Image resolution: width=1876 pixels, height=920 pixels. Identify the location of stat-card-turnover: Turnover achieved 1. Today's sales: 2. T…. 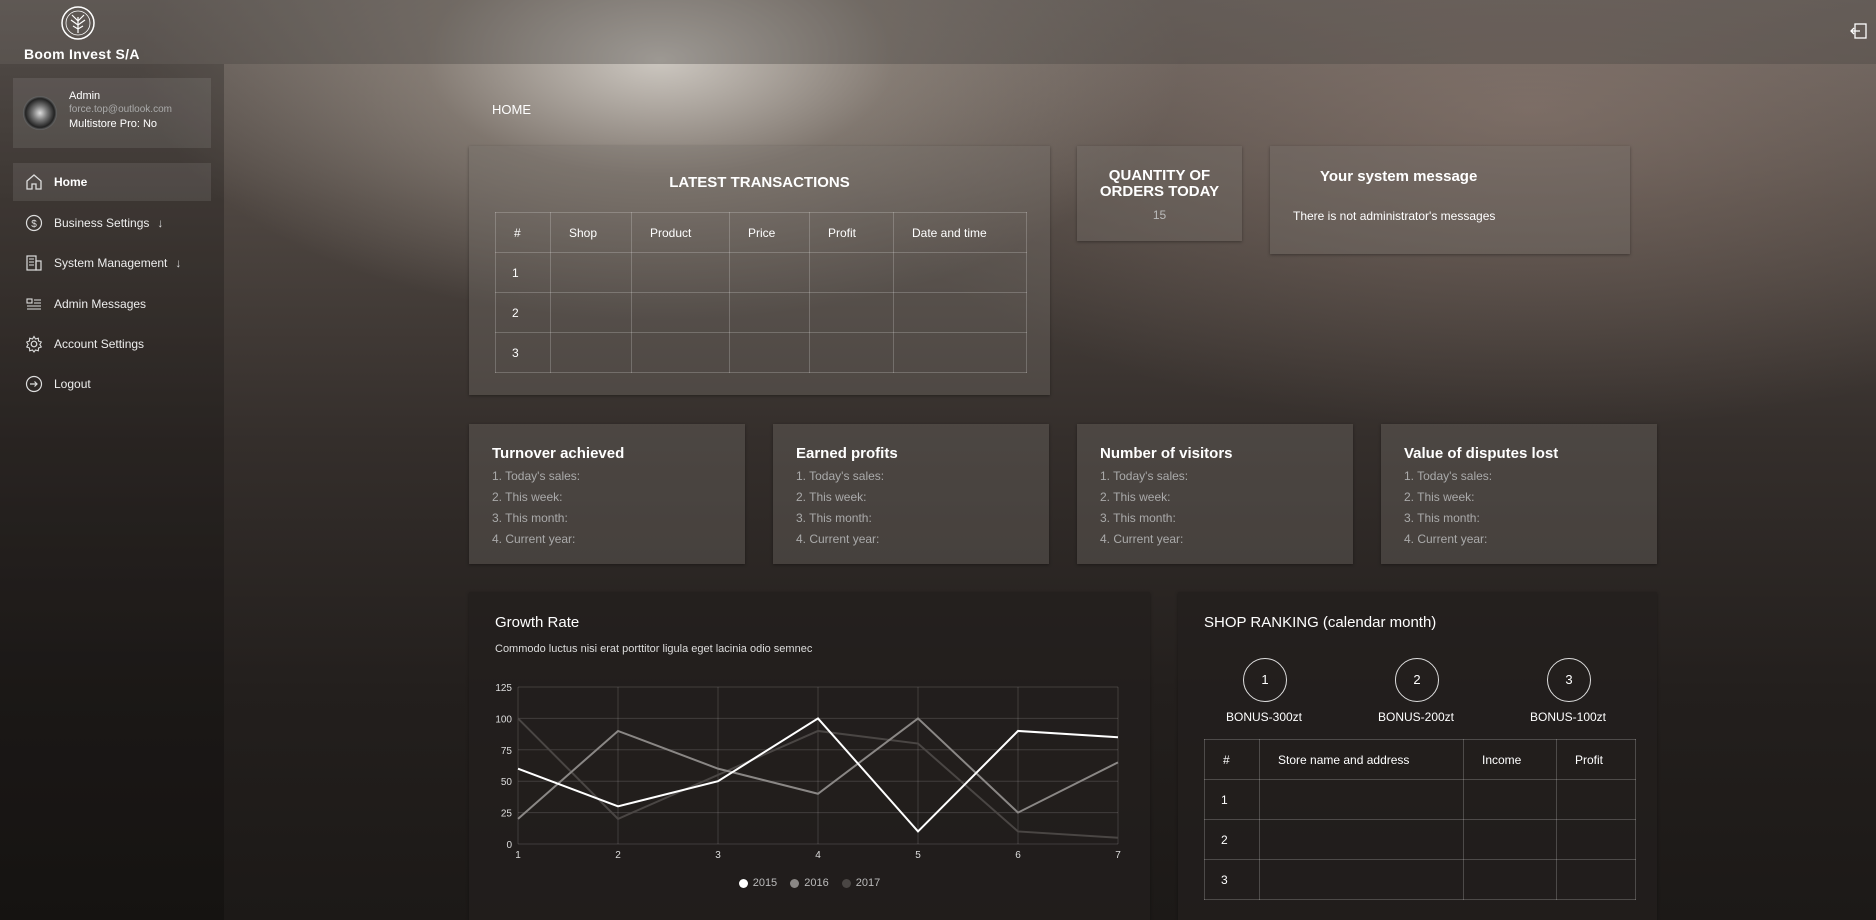
(607, 494).